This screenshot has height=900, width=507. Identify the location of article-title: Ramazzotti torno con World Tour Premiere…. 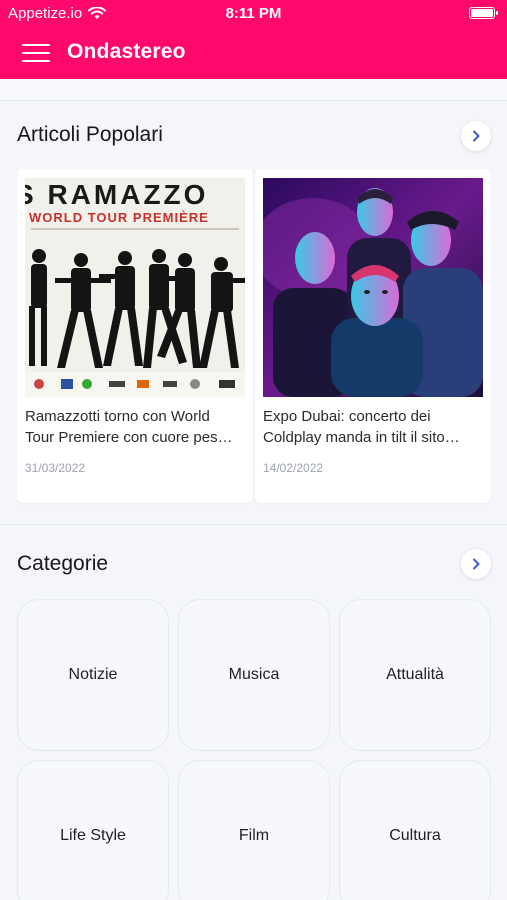
(136, 427).